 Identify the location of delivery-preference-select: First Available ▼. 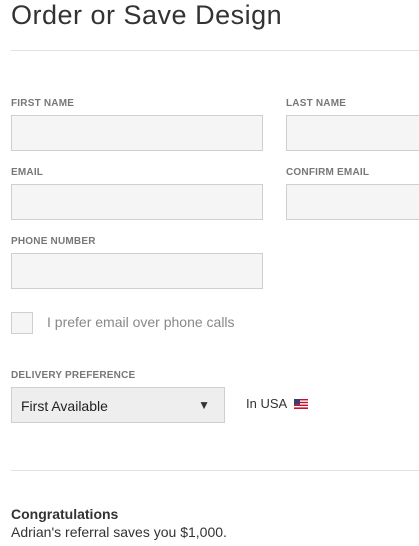
(118, 405).